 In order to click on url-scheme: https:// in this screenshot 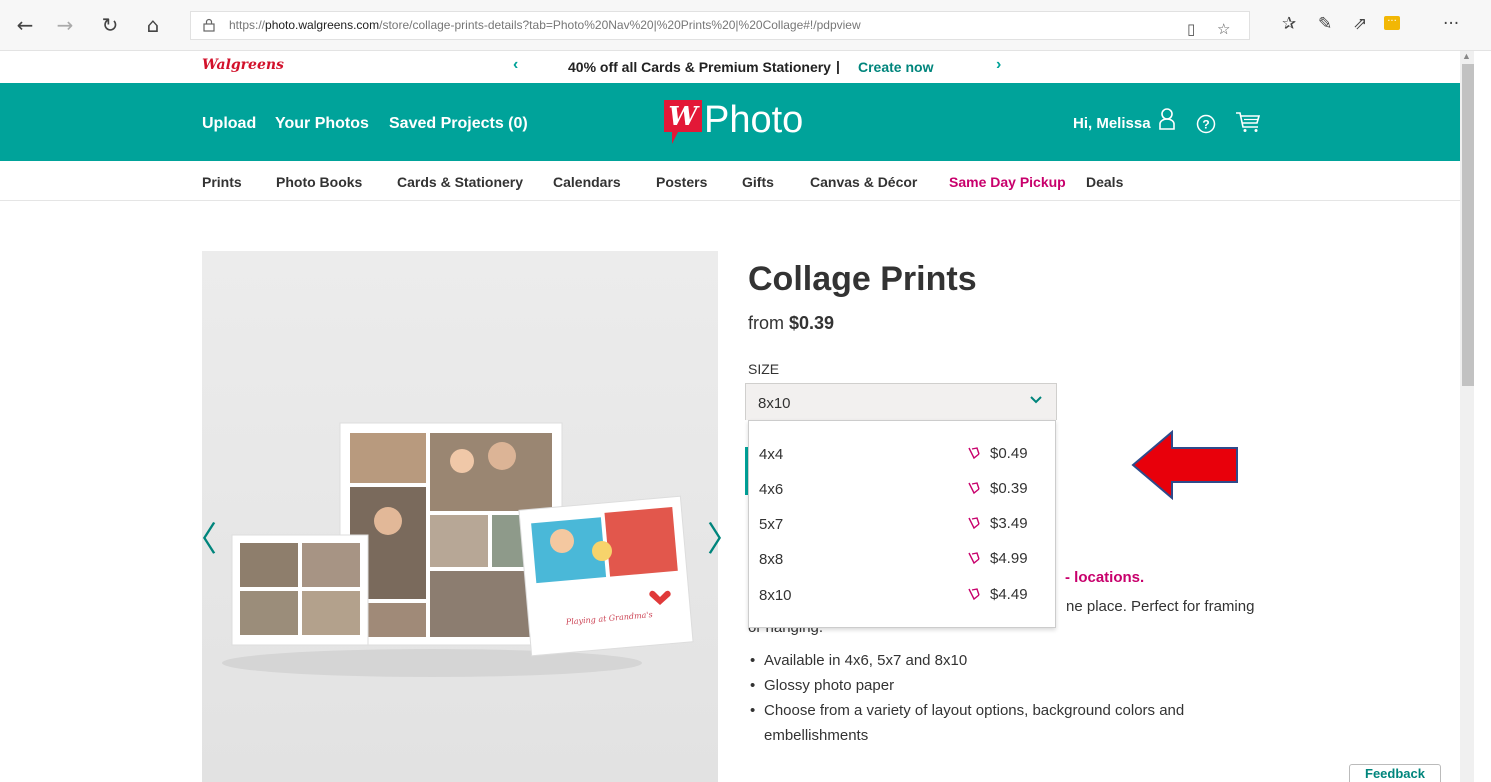, I will do `click(247, 25)`.